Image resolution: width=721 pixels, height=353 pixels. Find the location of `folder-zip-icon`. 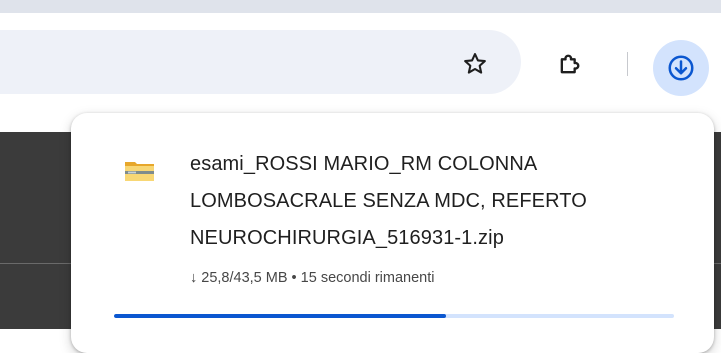

folder-zip-icon is located at coordinates (139, 171).